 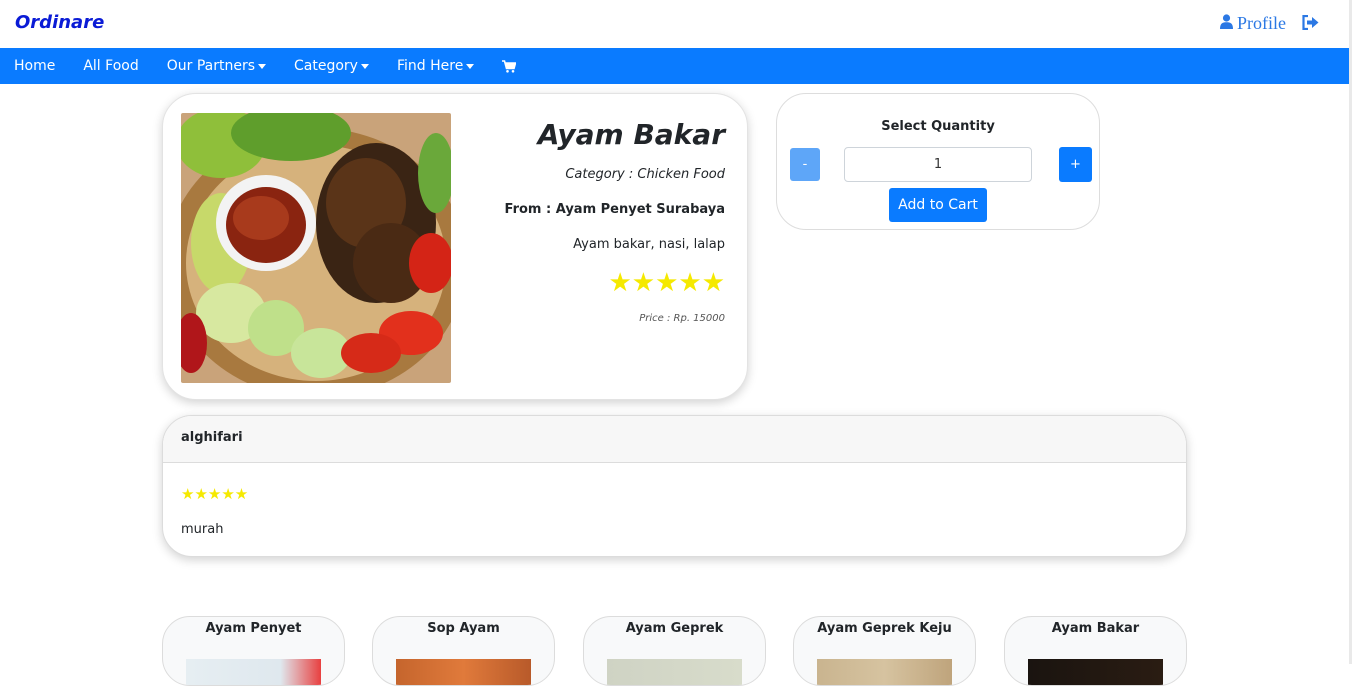 I want to click on nav-our-partners: Our Partners, so click(x=216, y=66).